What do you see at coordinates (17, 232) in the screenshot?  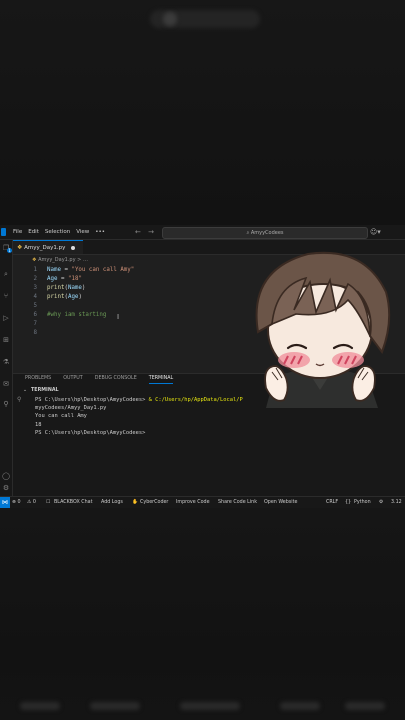 I see `menu-file: File` at bounding box center [17, 232].